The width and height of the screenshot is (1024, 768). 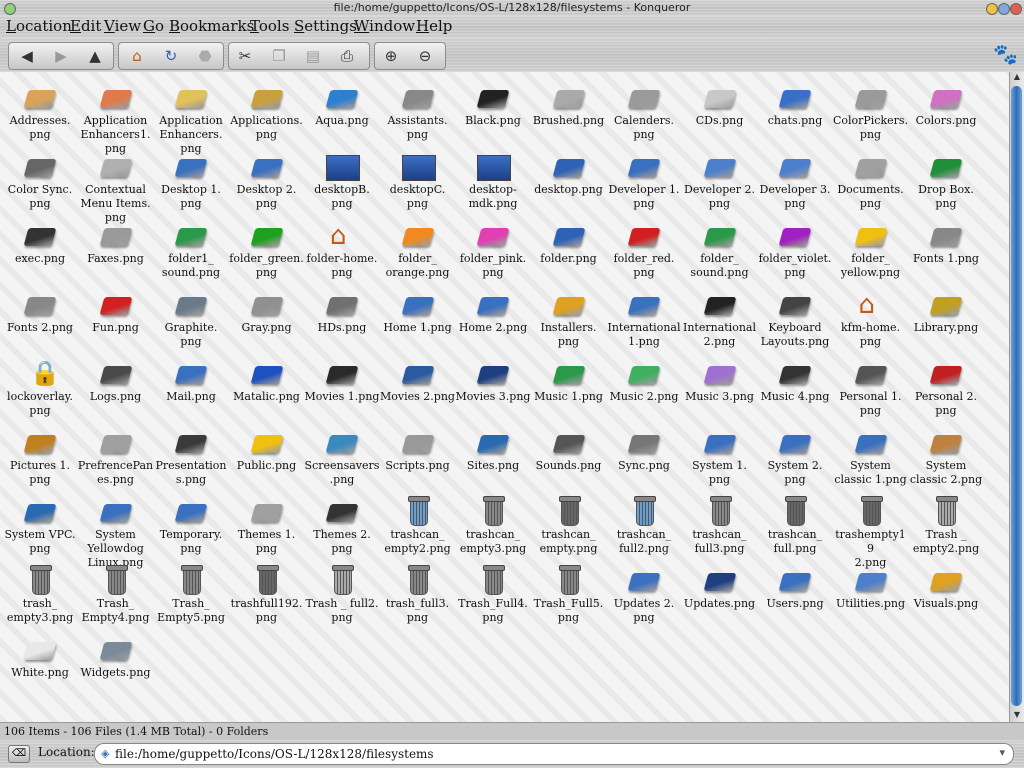 What do you see at coordinates (418, 593) in the screenshot?
I see `file-item: trash_full3. png` at bounding box center [418, 593].